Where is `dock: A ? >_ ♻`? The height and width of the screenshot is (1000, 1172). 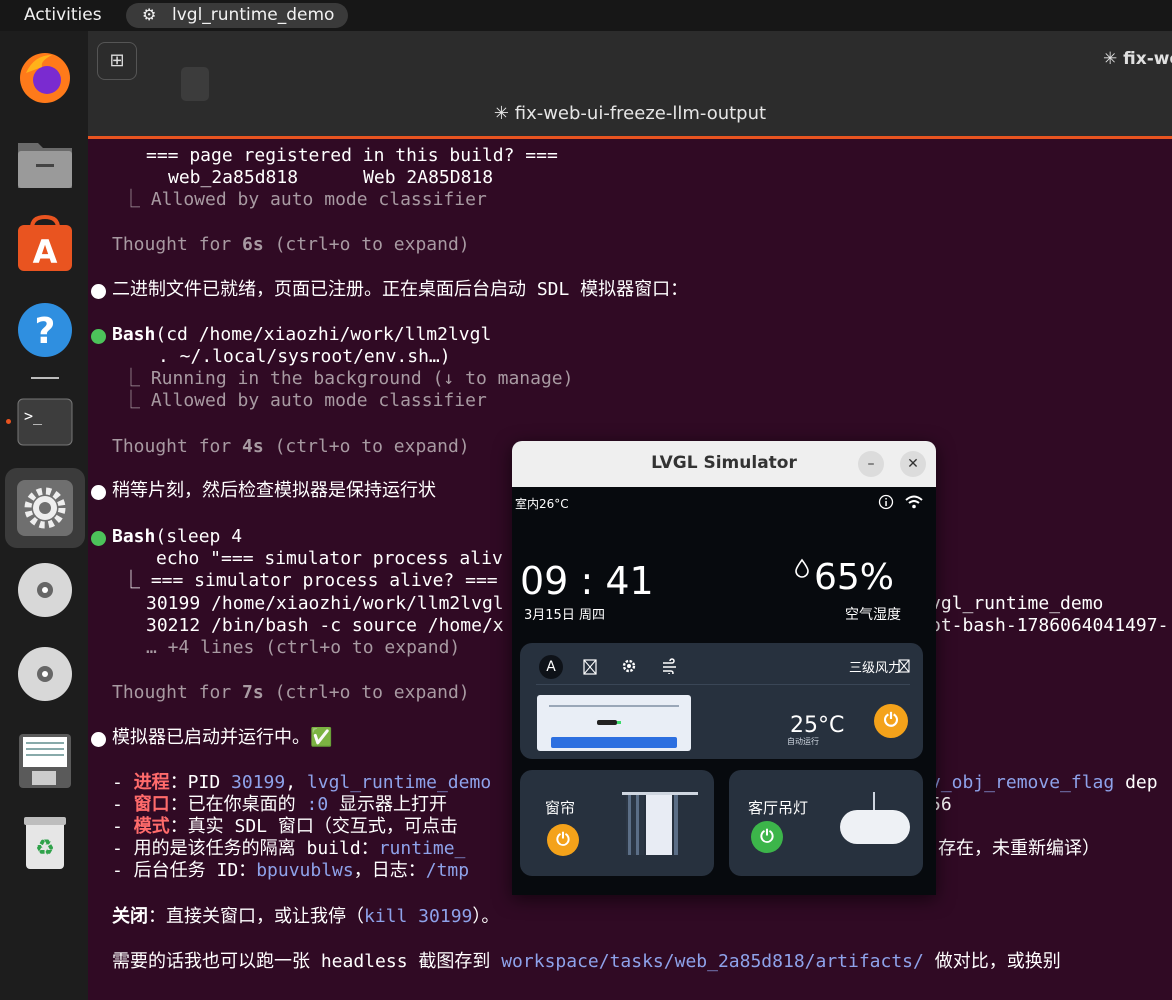
dock: A ? >_ ♻ is located at coordinates (44, 515).